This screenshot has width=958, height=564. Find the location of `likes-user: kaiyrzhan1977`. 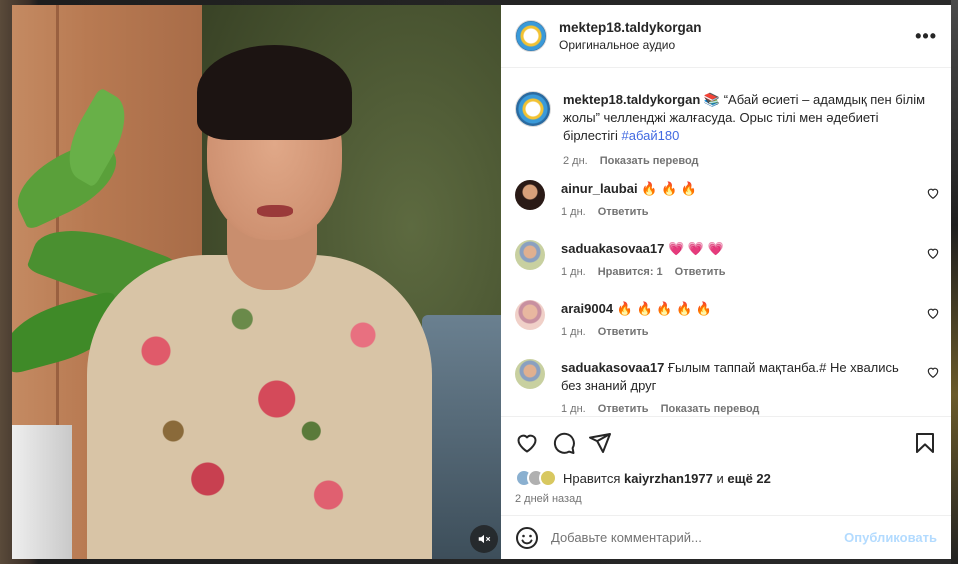

likes-user: kaiyrzhan1977 is located at coordinates (668, 478).